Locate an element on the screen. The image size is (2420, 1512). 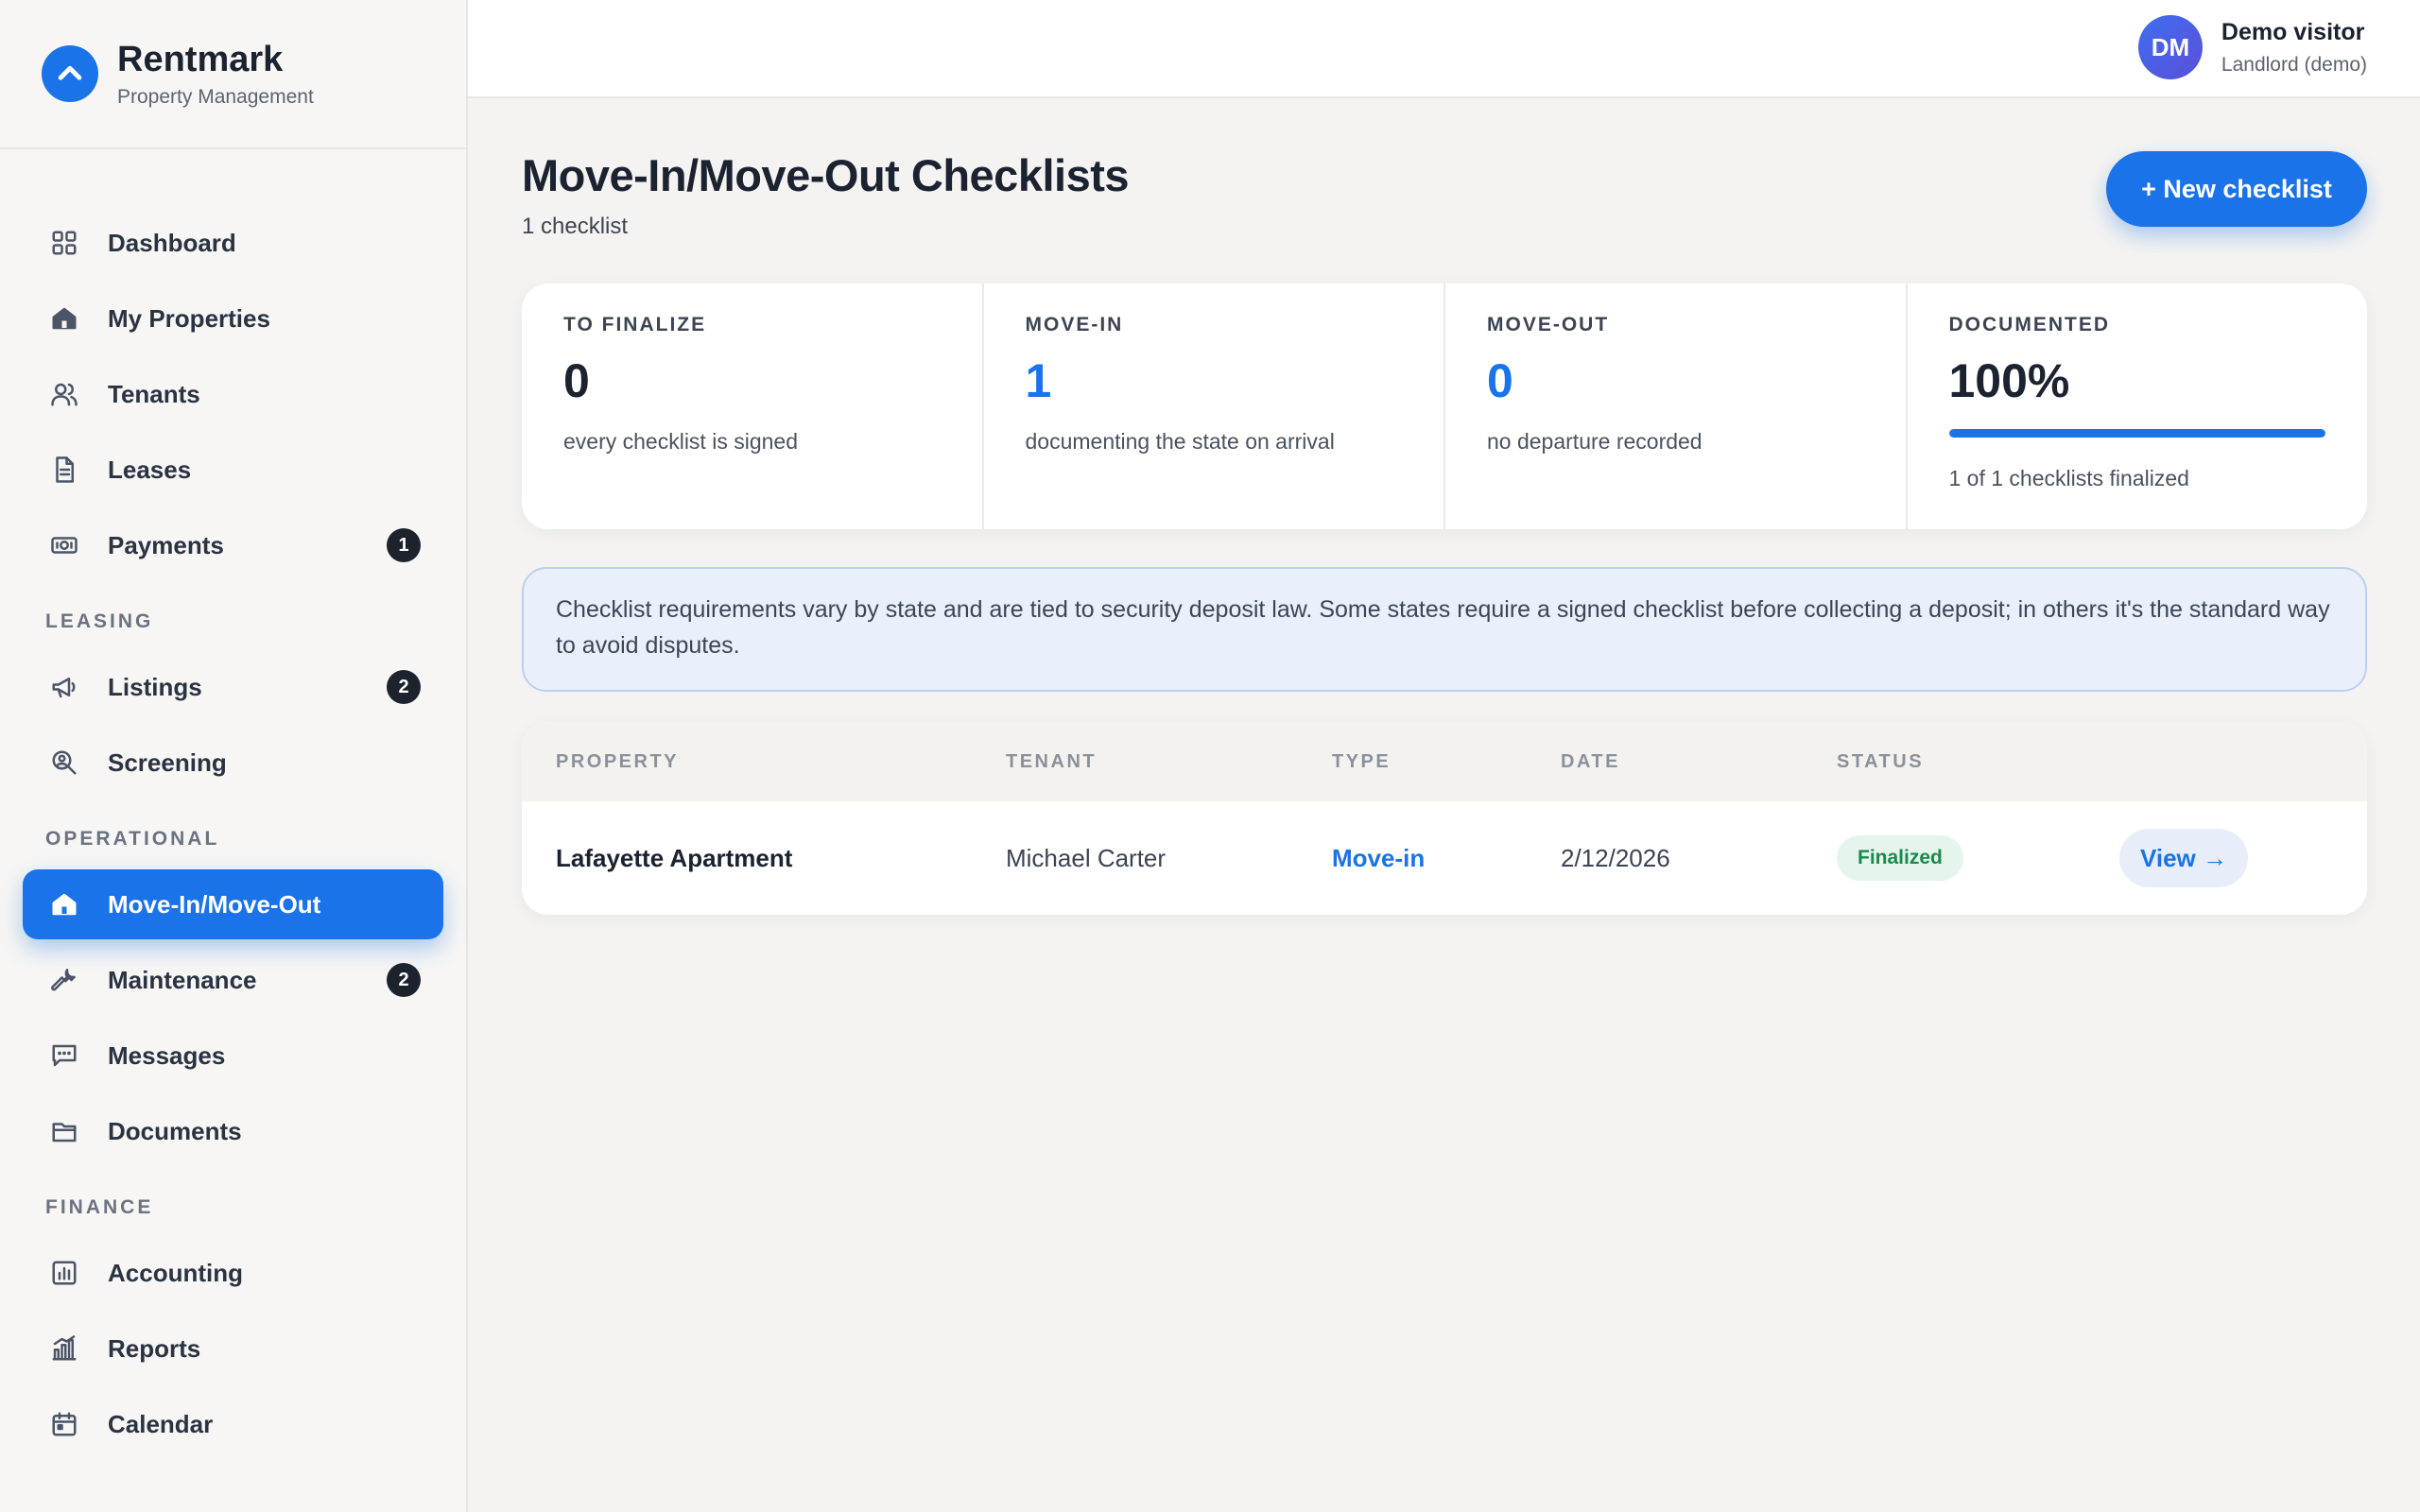
sidebar-item-tenants: Tenants is located at coordinates (233, 394).